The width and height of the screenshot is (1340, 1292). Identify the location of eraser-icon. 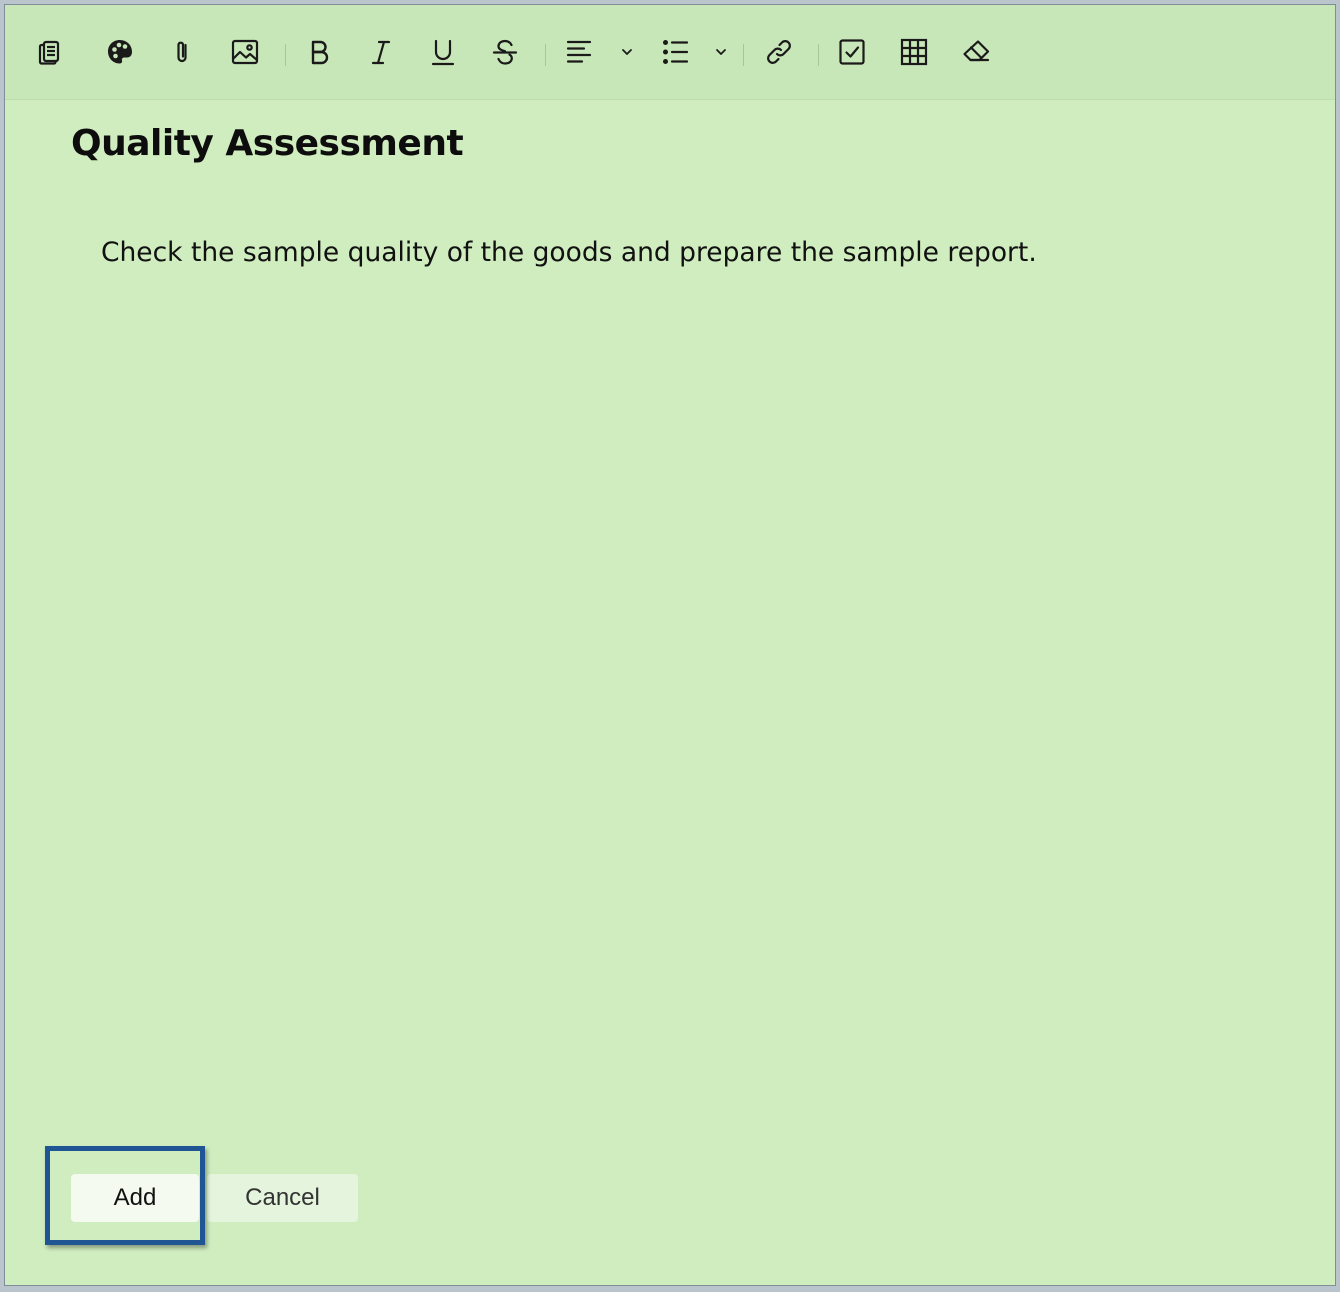
(976, 52).